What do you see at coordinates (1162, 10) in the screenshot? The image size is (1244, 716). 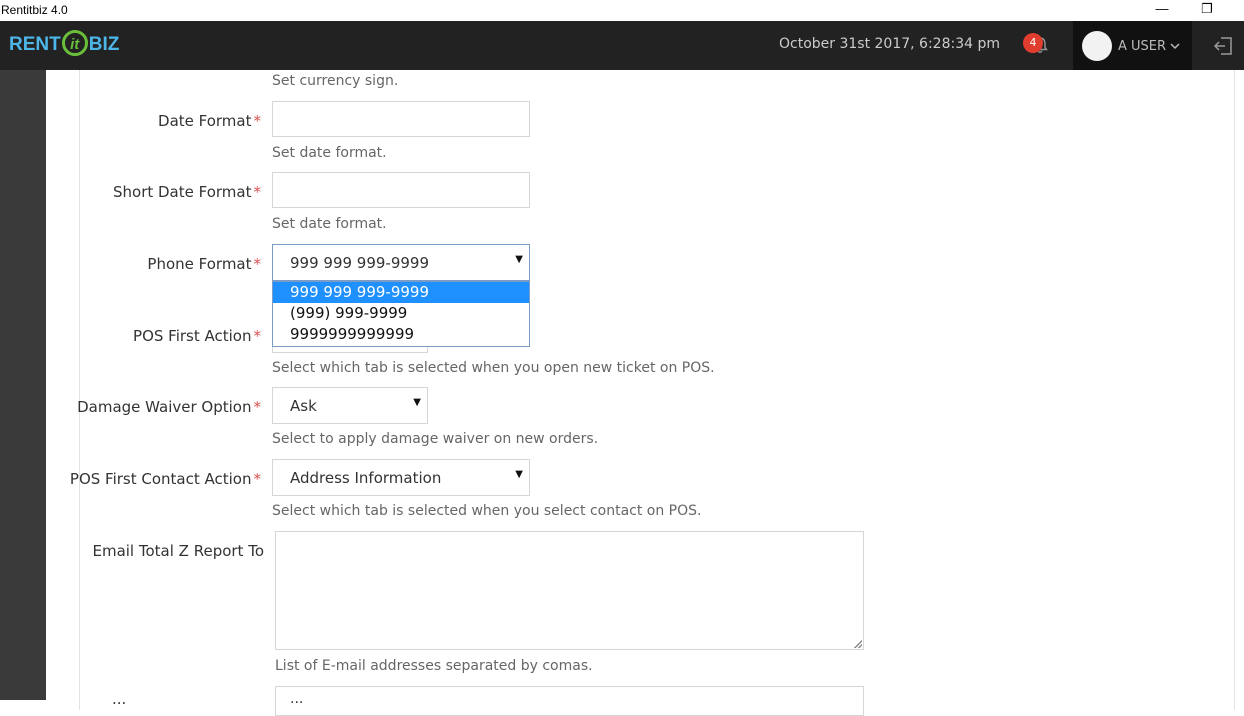 I see `minimize-button: —` at bounding box center [1162, 10].